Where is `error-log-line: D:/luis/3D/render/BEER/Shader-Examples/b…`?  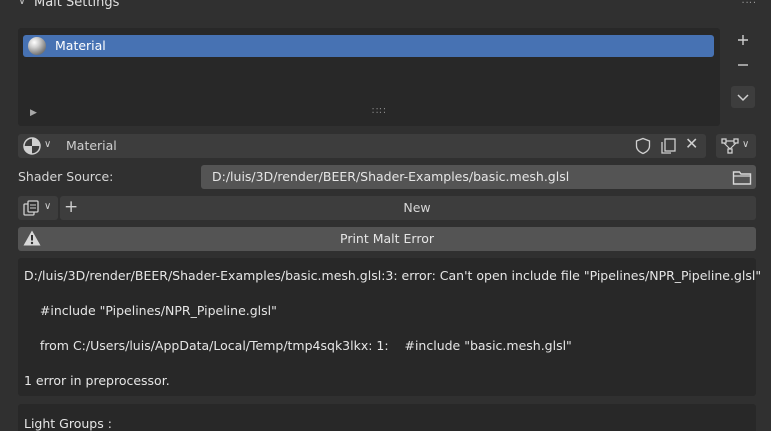
error-log-line: D:/luis/3D/render/BEER/Shader-Examples/b… is located at coordinates (393, 275).